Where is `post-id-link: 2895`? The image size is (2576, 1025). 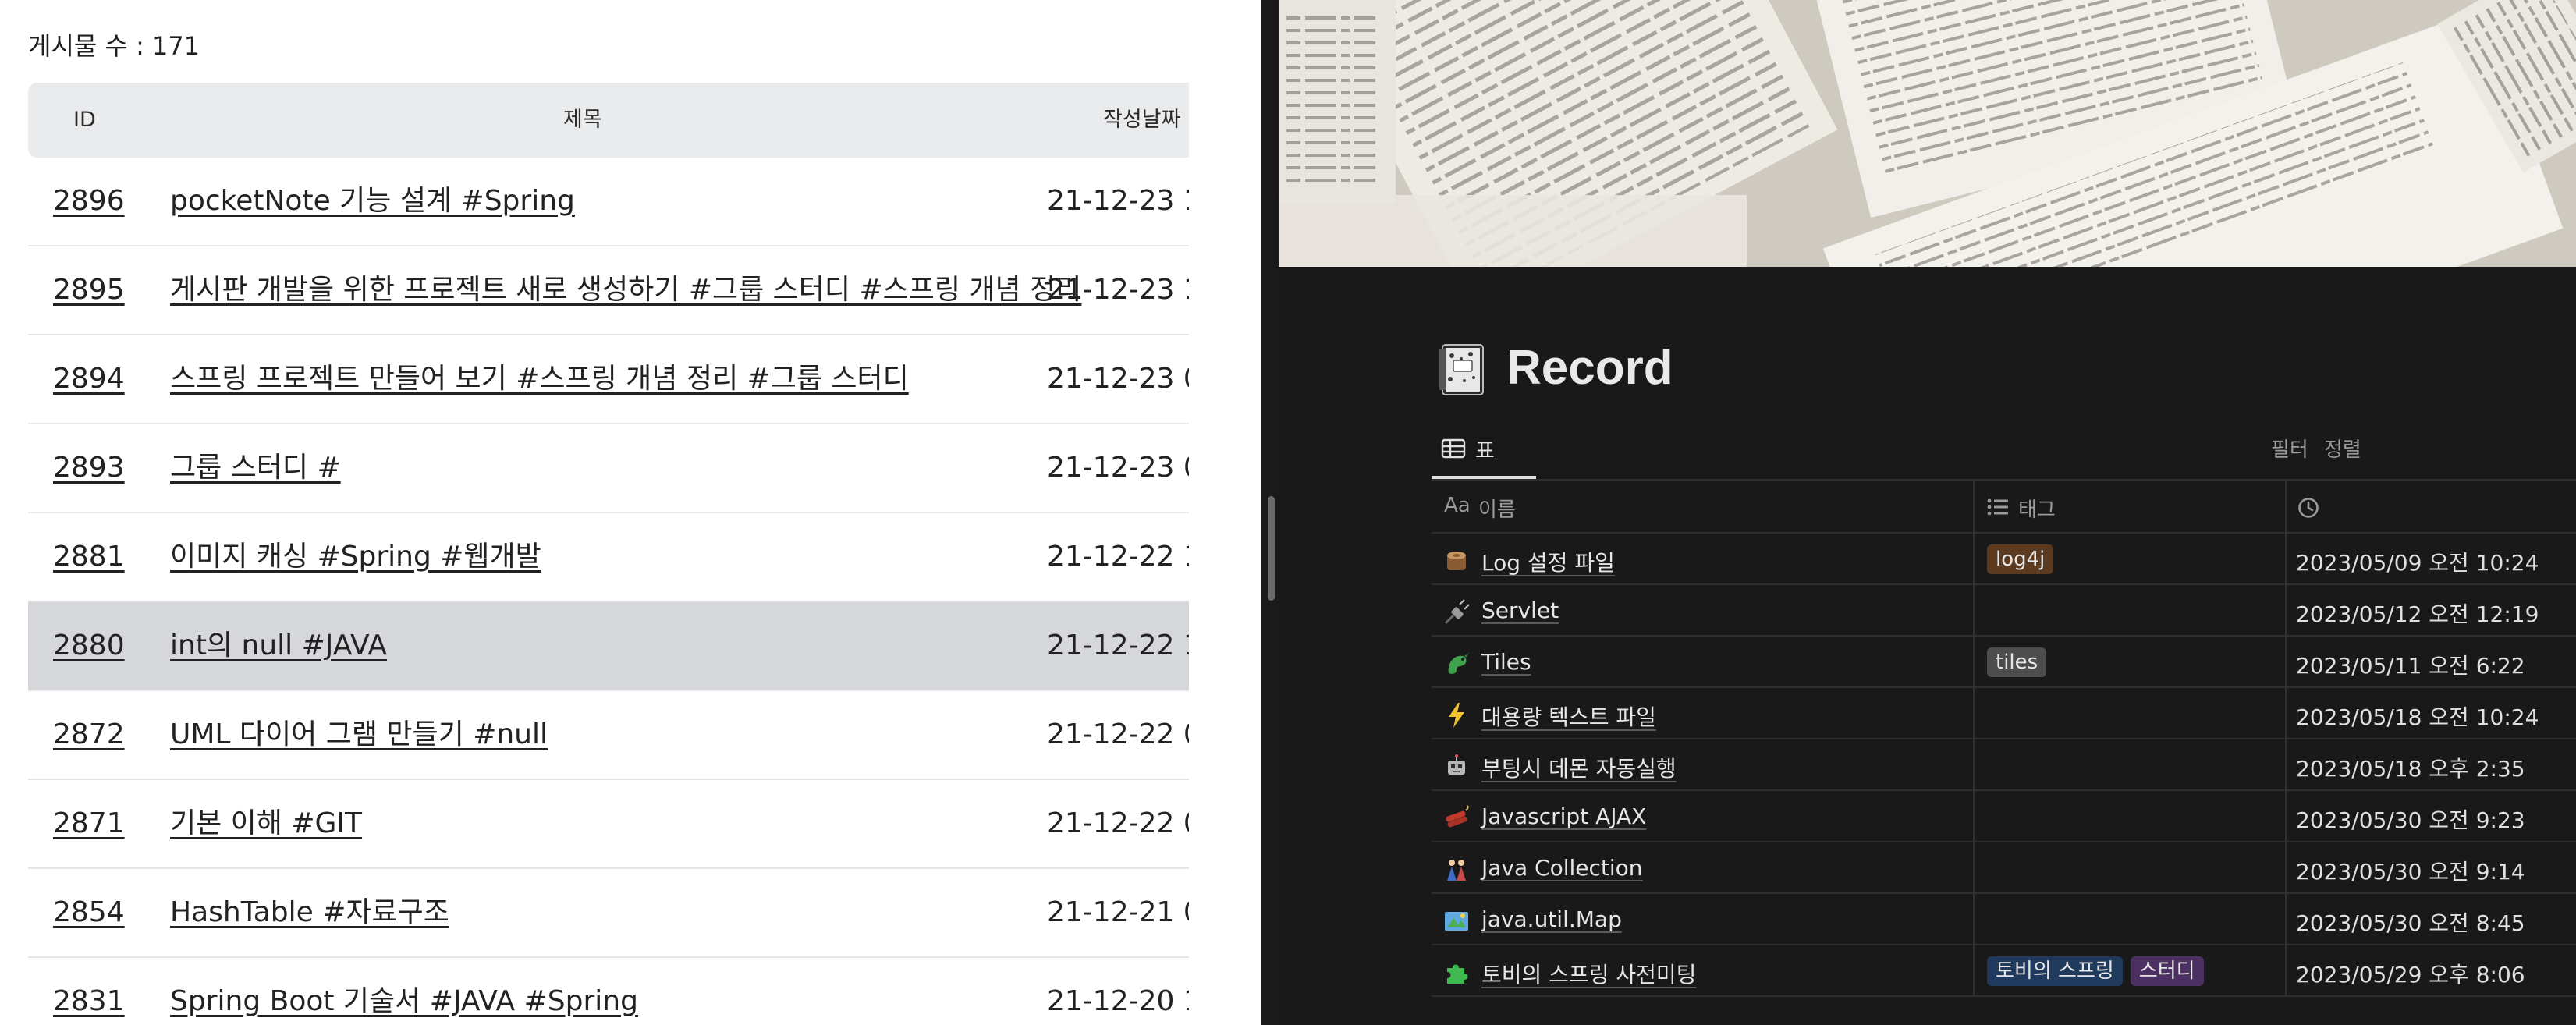
post-id-link: 2895 is located at coordinates (89, 290).